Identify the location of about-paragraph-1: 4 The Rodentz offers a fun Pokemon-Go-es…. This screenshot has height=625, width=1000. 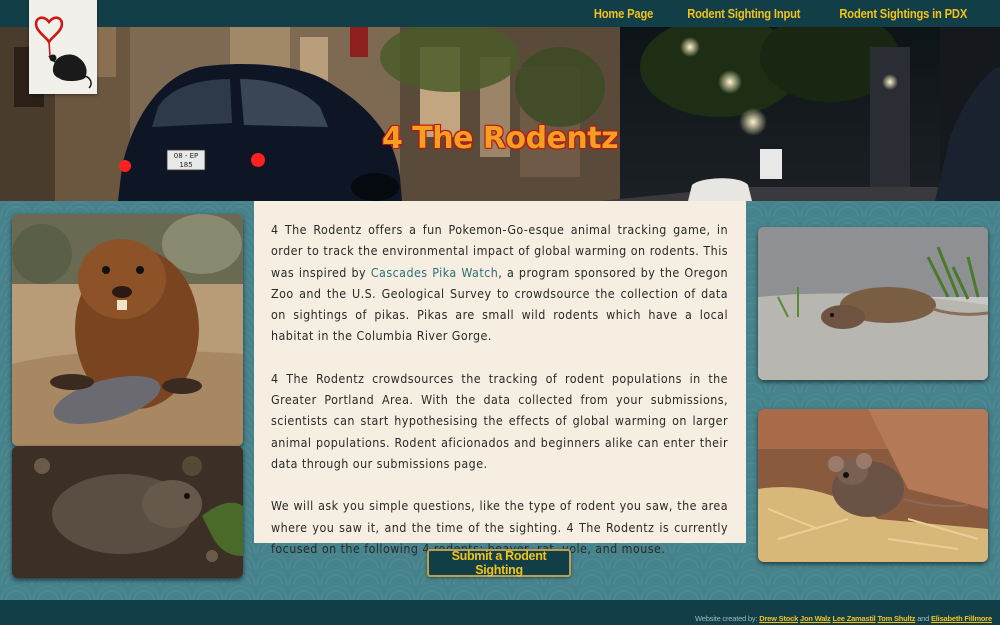
(499, 283).